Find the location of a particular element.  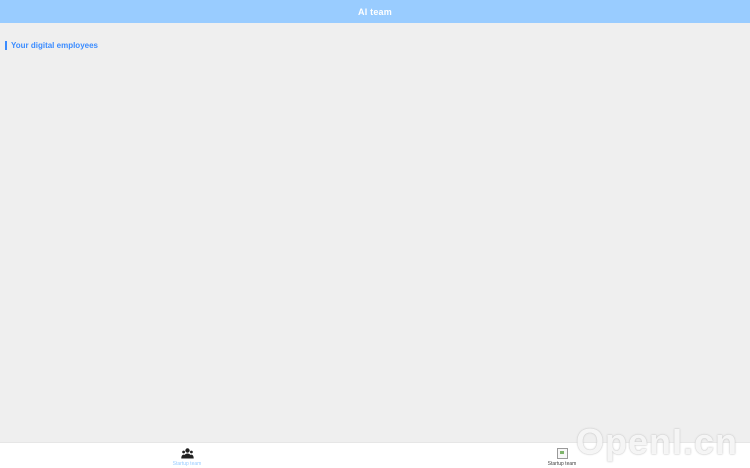

tab-startup-team: Startup team is located at coordinates (187, 455).